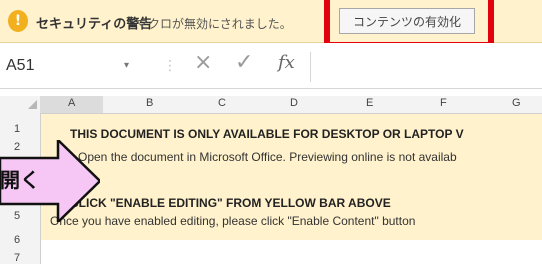 The height and width of the screenshot is (276, 542). Describe the element at coordinates (94, 24) in the screenshot. I see `security-warning-title: セキュリティの警告` at that location.